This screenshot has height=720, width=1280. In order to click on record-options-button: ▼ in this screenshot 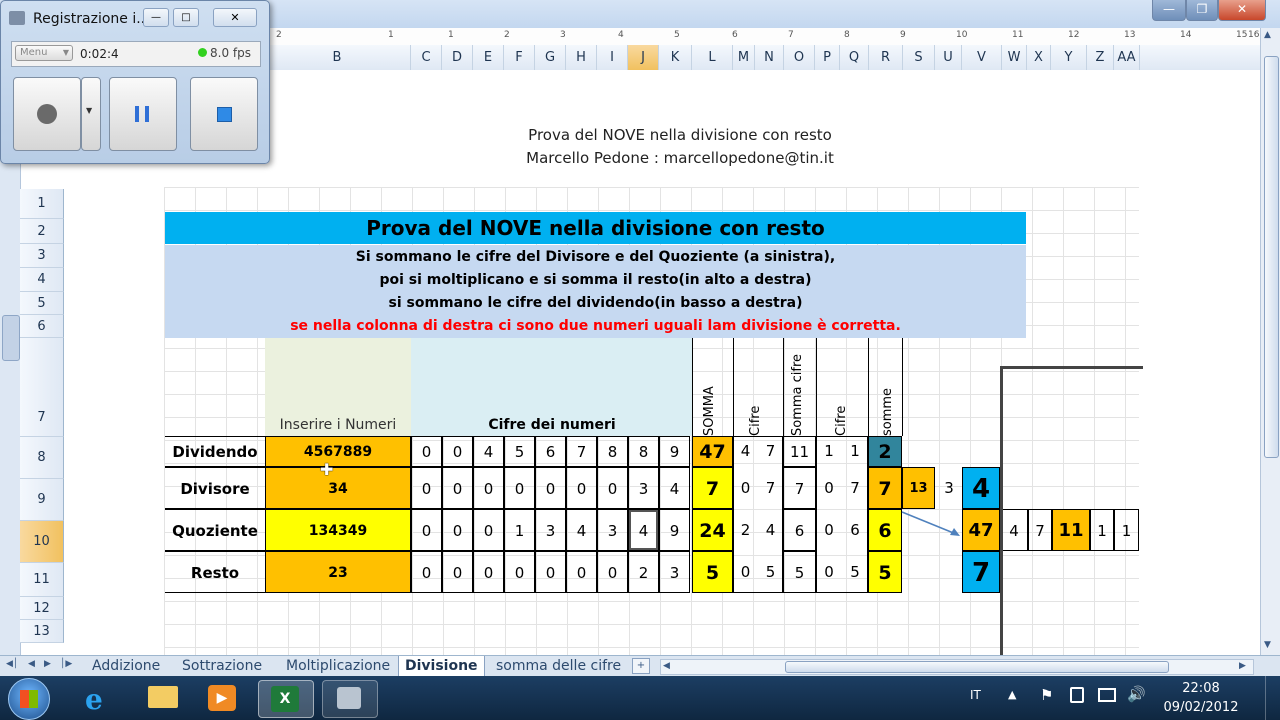, I will do `click(91, 114)`.